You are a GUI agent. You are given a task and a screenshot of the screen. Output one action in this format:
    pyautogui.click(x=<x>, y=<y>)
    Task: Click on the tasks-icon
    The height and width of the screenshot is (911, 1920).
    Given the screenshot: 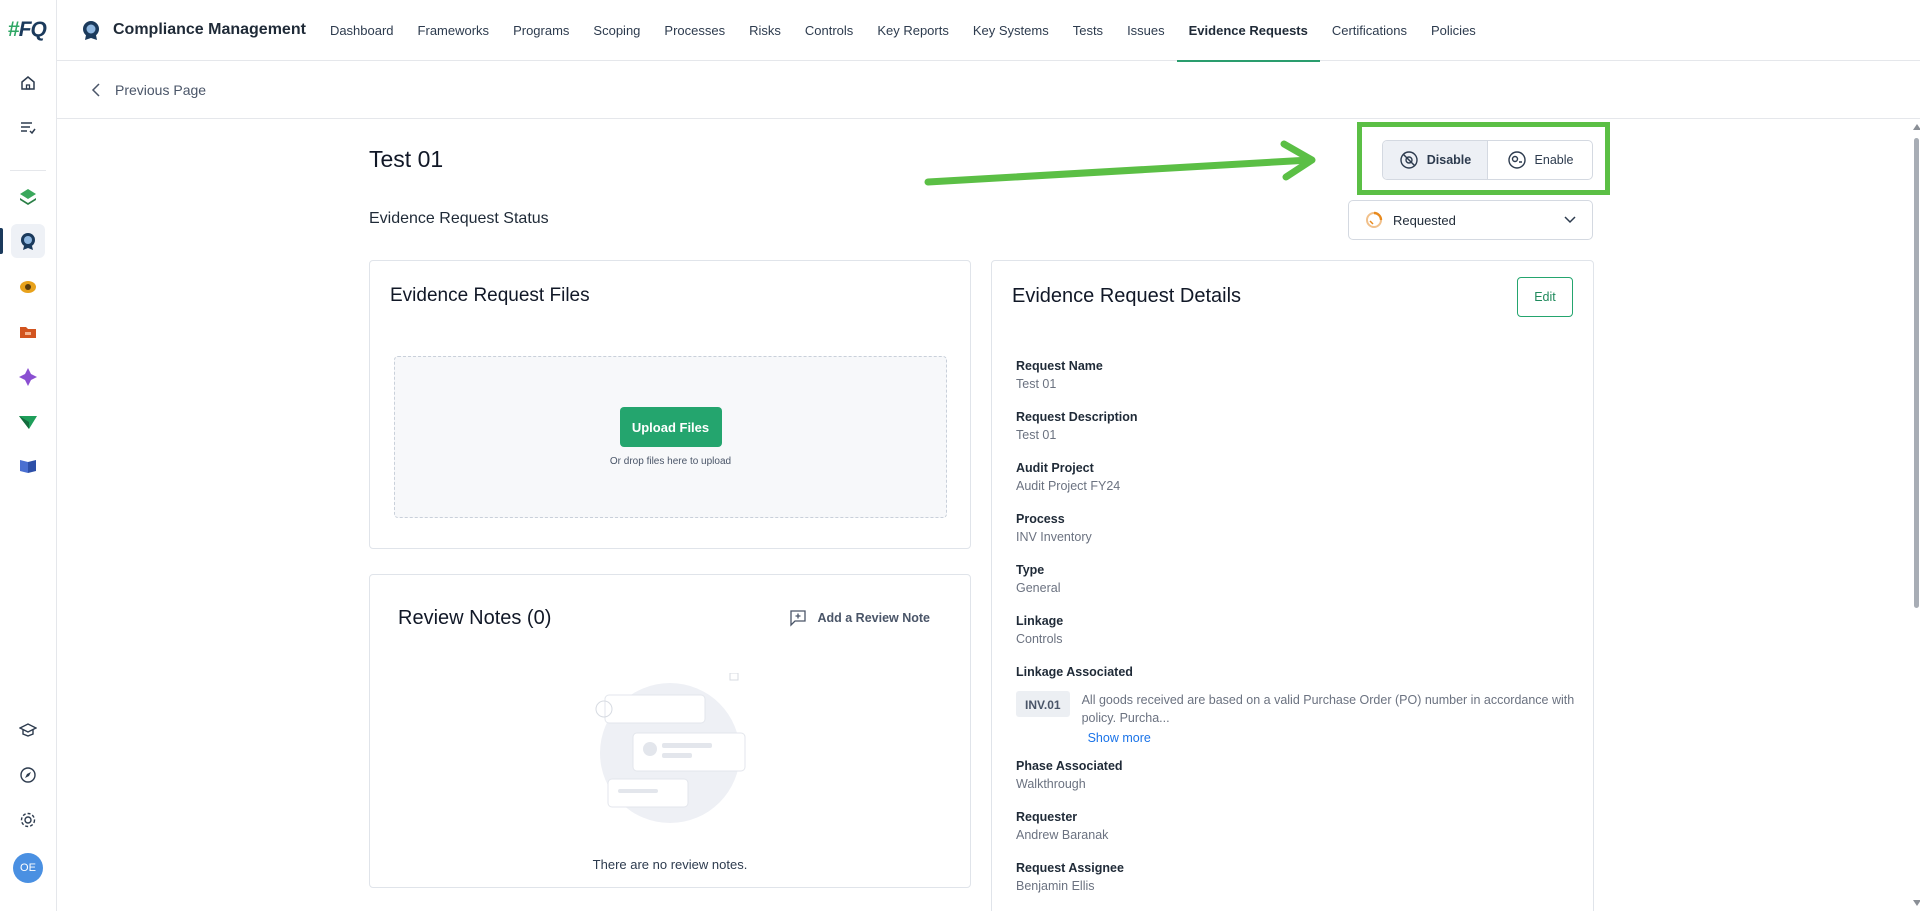 What is the action you would take?
    pyautogui.click(x=28, y=127)
    